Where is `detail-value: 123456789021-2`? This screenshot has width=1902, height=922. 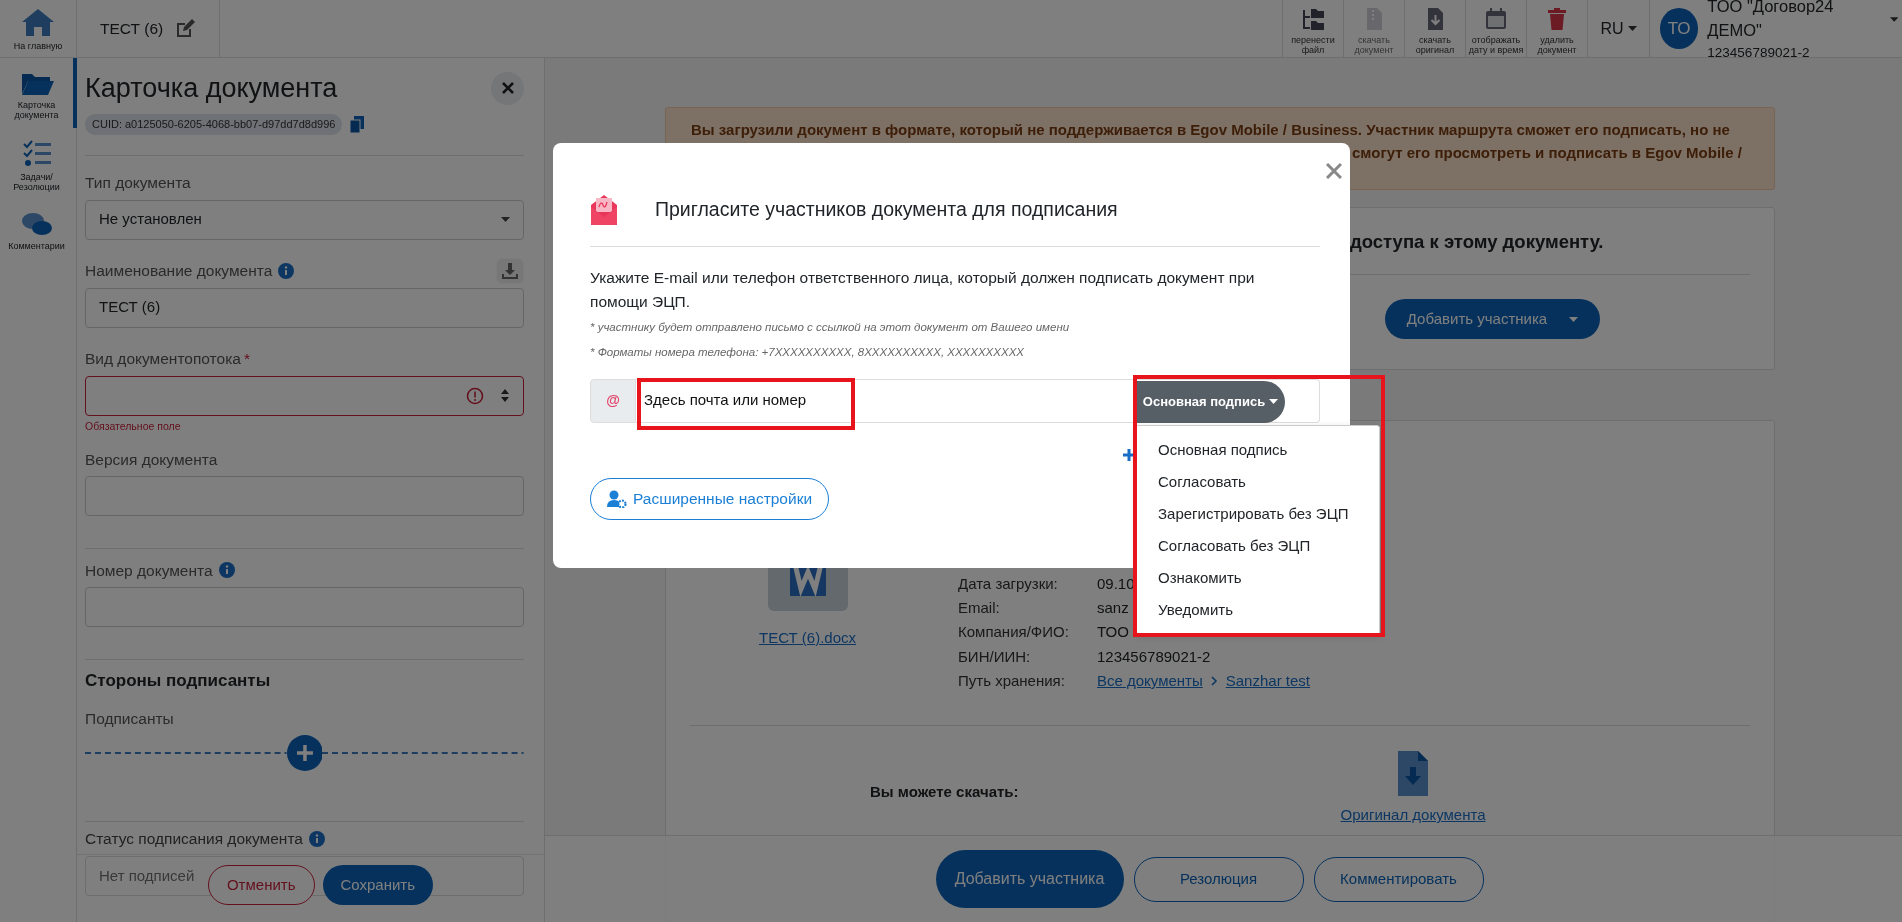 detail-value: 123456789021-2 is located at coordinates (1154, 656).